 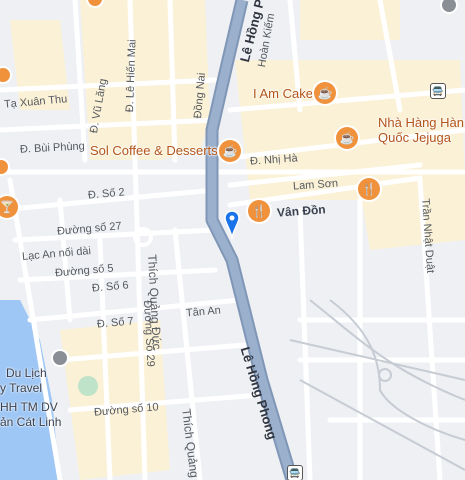 I want to click on street-label-le-hien-mai: Đ. Lê Hiến Mai, so click(x=131, y=76).